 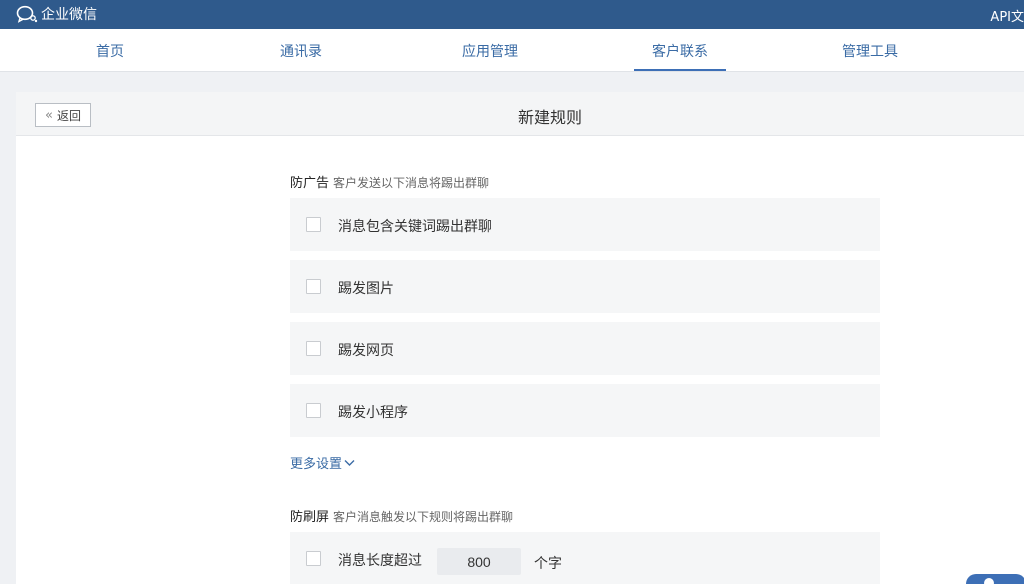 I want to click on nav-item-admin-tools: 管理工具, so click(x=870, y=51).